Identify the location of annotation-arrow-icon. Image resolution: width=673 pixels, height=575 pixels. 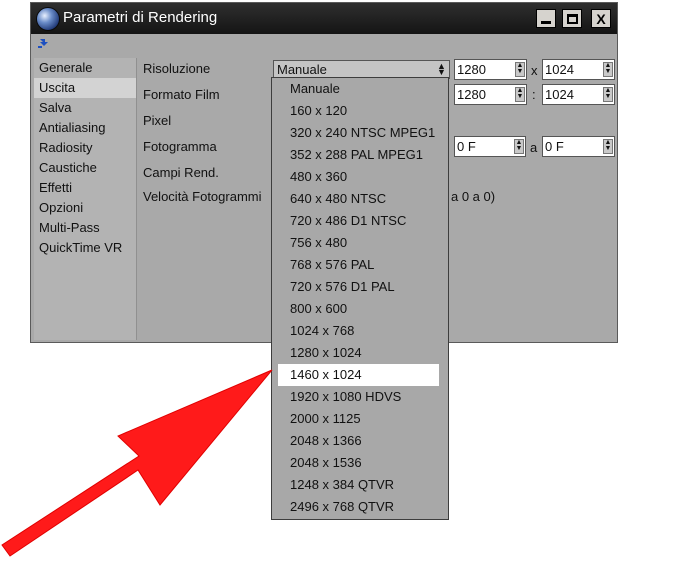
(137, 463).